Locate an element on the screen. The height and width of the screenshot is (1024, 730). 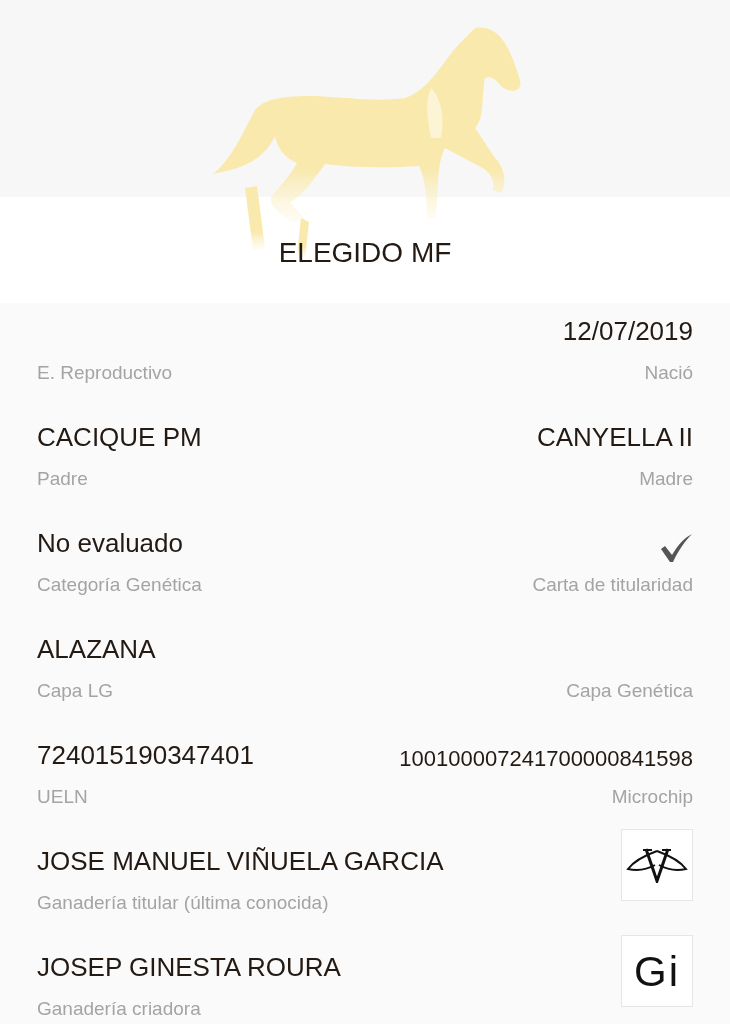
field-label: Capa Genética is located at coordinates (629, 691).